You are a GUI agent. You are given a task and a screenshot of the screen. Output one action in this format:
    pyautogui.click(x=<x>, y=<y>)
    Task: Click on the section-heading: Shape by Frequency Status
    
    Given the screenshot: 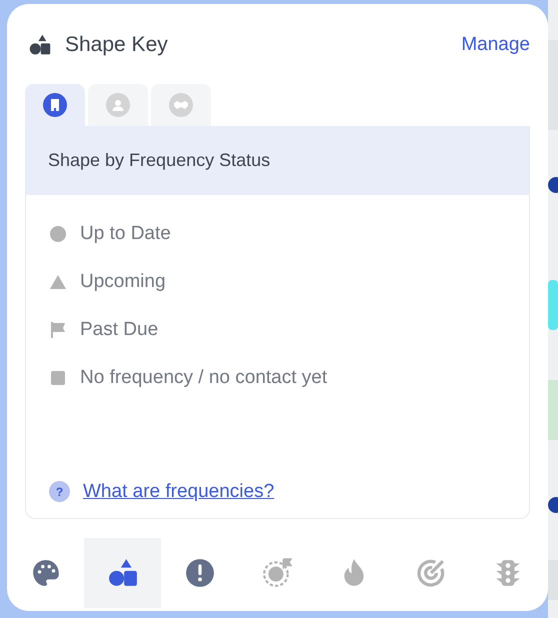 What is the action you would take?
    pyautogui.click(x=159, y=160)
    